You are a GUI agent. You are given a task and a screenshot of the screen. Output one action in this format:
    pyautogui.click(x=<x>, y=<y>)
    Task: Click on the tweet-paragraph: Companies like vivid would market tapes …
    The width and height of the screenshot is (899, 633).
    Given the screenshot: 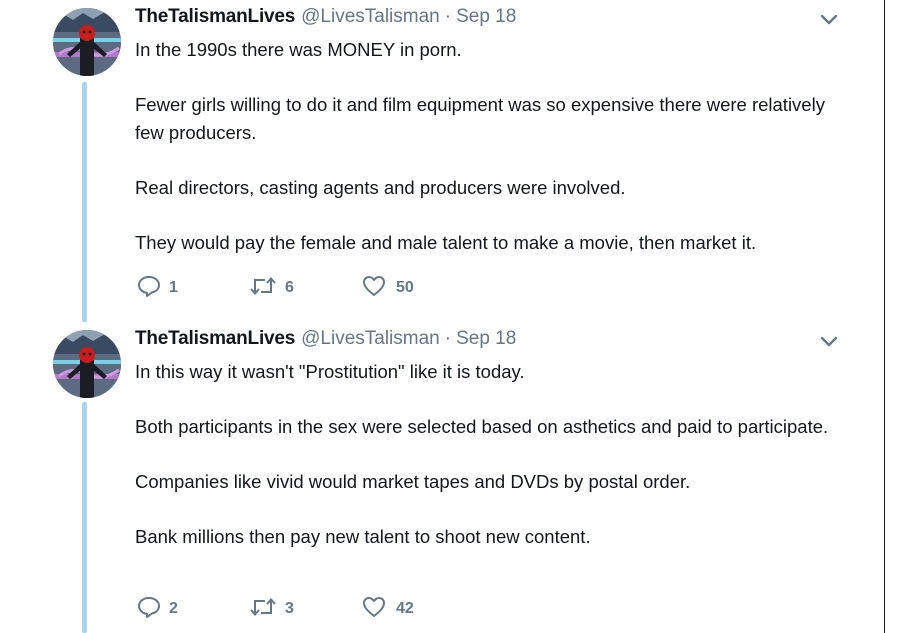 What is the action you would take?
    pyautogui.click(x=413, y=481)
    